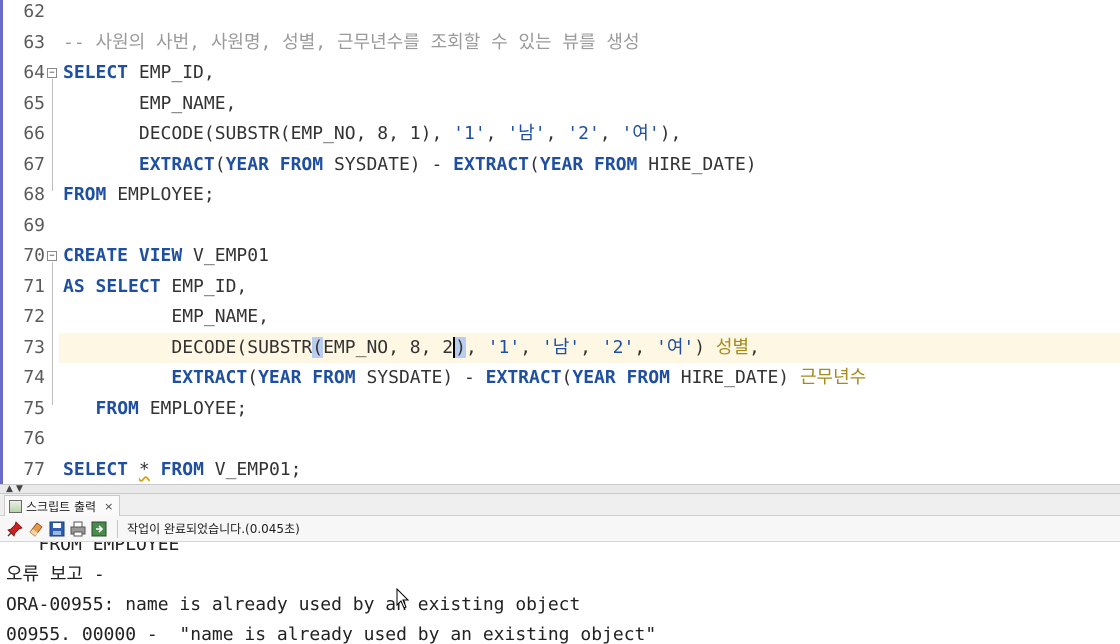 The image size is (1120, 644). Describe the element at coordinates (252, 469) in the screenshot. I see `code-token: V_EMP01;` at that location.